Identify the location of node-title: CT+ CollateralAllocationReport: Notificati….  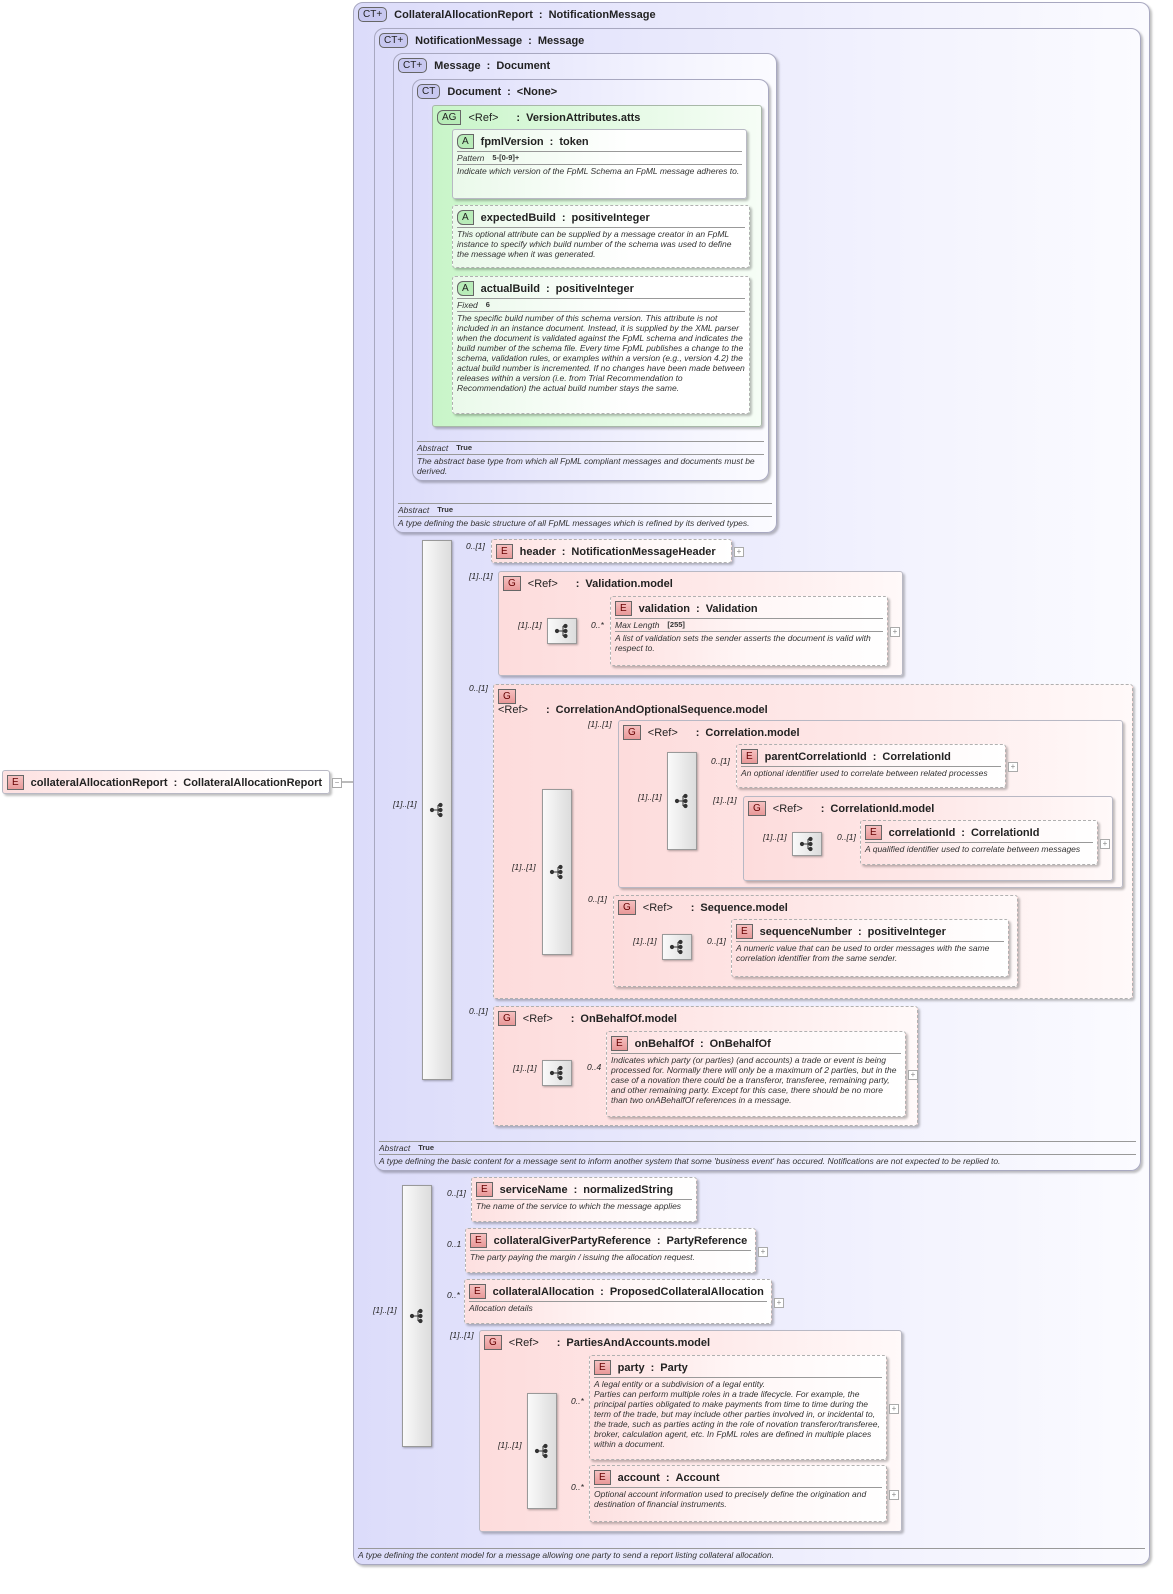
(507, 14).